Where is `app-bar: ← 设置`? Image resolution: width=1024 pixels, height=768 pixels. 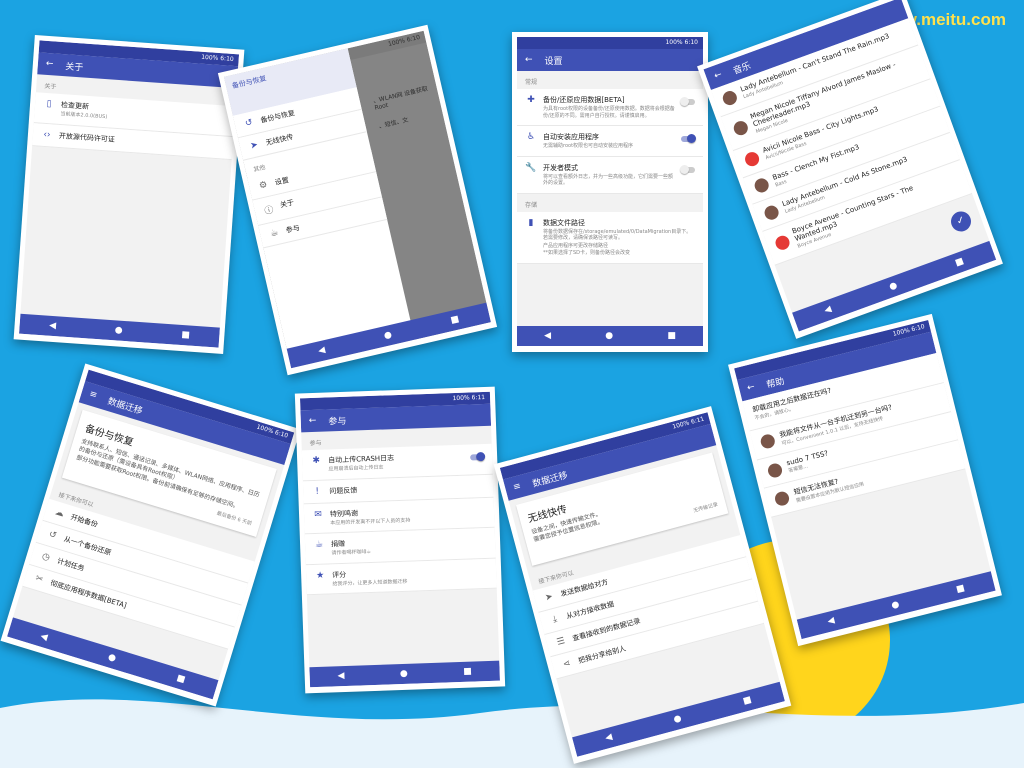 app-bar: ← 设置 is located at coordinates (610, 60).